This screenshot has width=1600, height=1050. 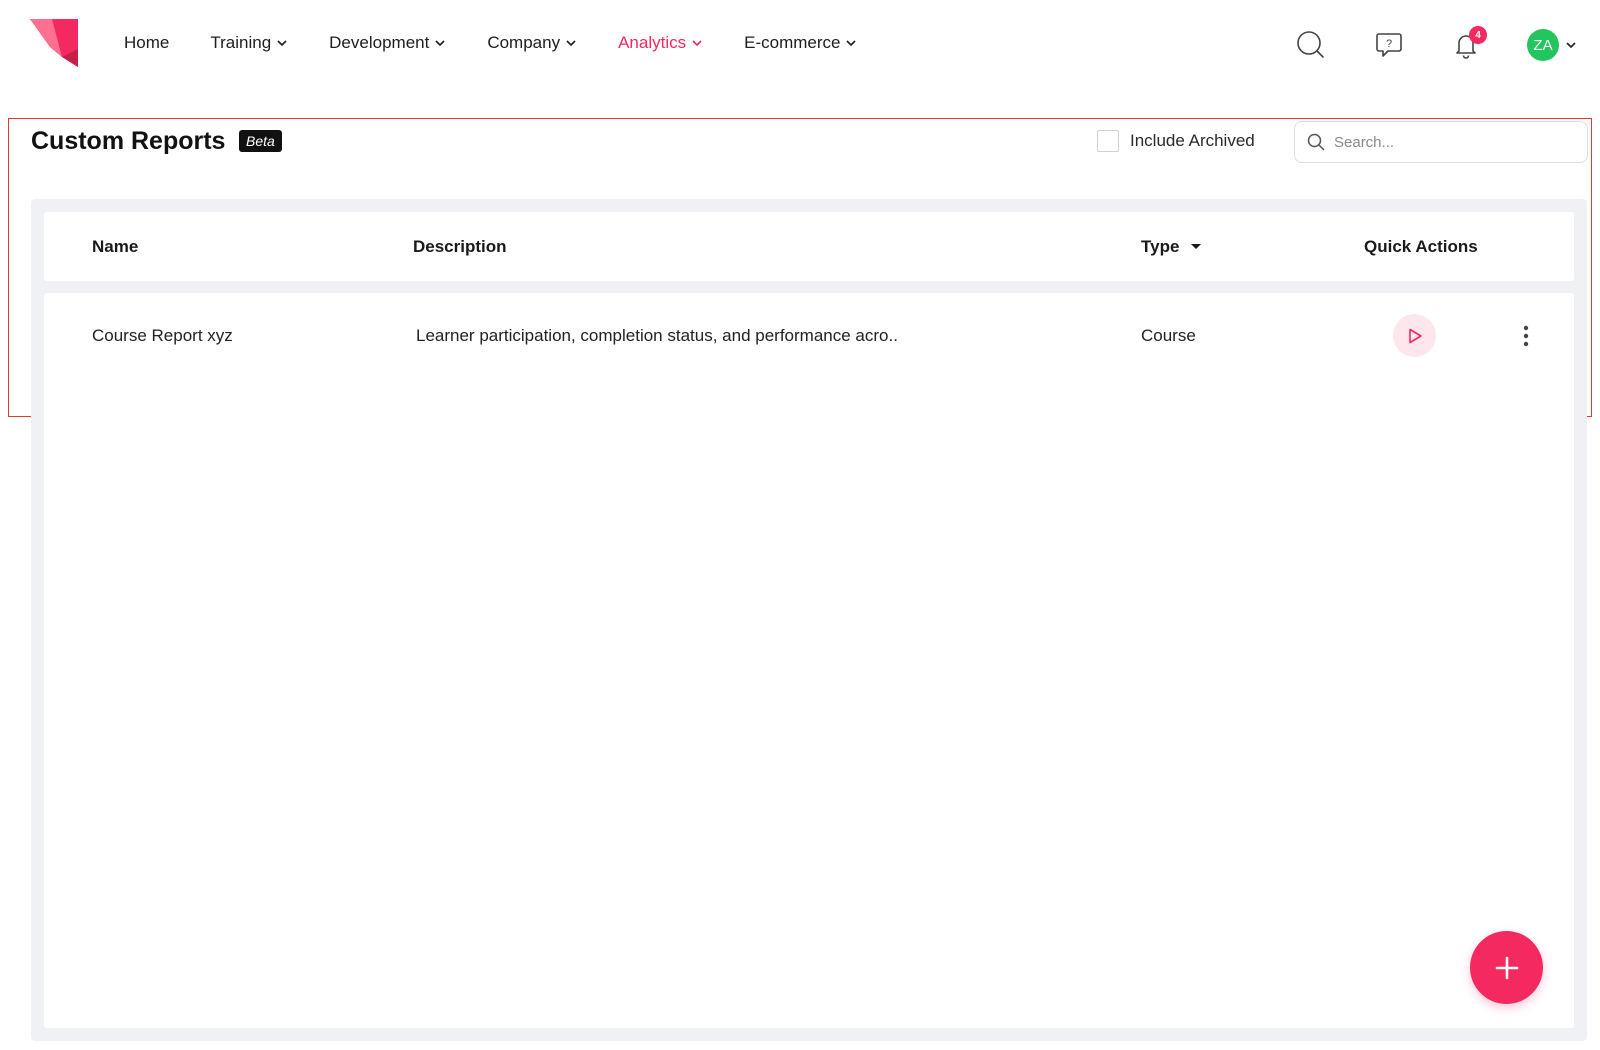 I want to click on nav-item-home: Home, so click(x=146, y=43).